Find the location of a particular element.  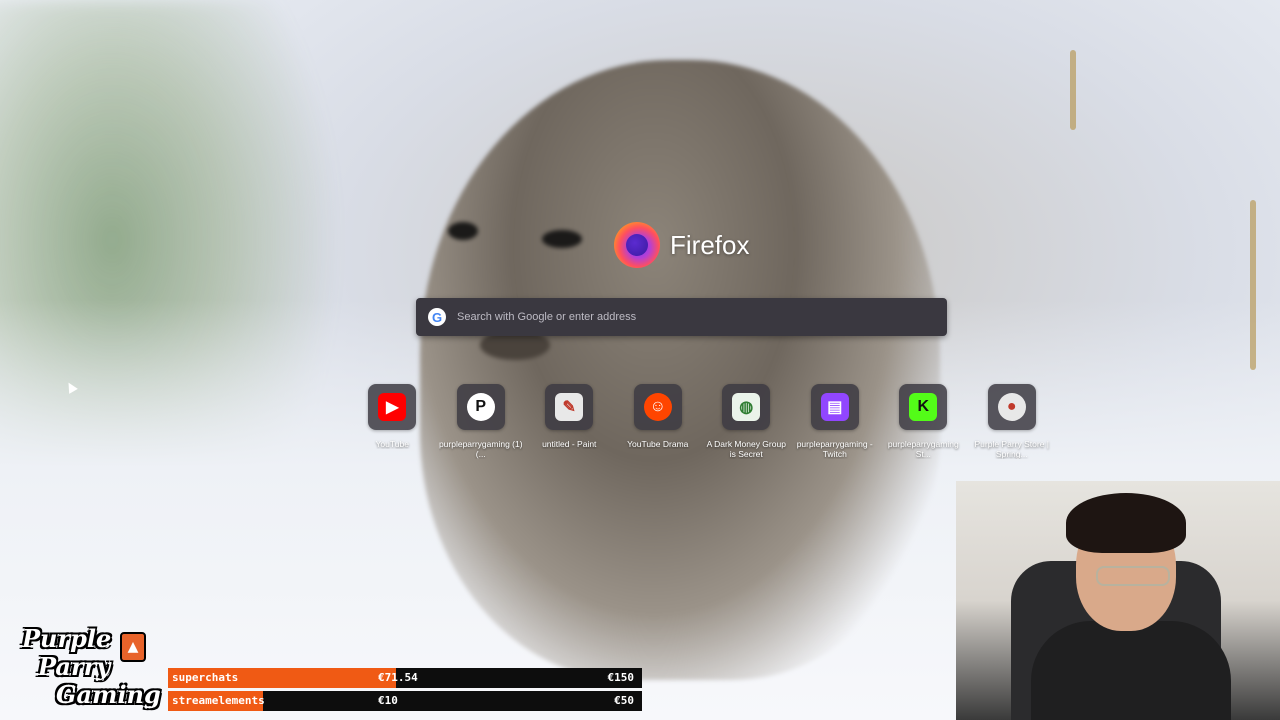

goal-target: €50 is located at coordinates (624, 700).